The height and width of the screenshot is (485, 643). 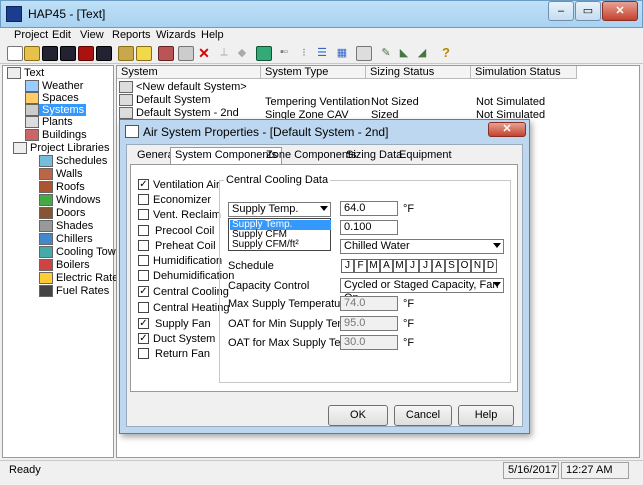 What do you see at coordinates (92, 35) in the screenshot?
I see `menu-view: View` at bounding box center [92, 35].